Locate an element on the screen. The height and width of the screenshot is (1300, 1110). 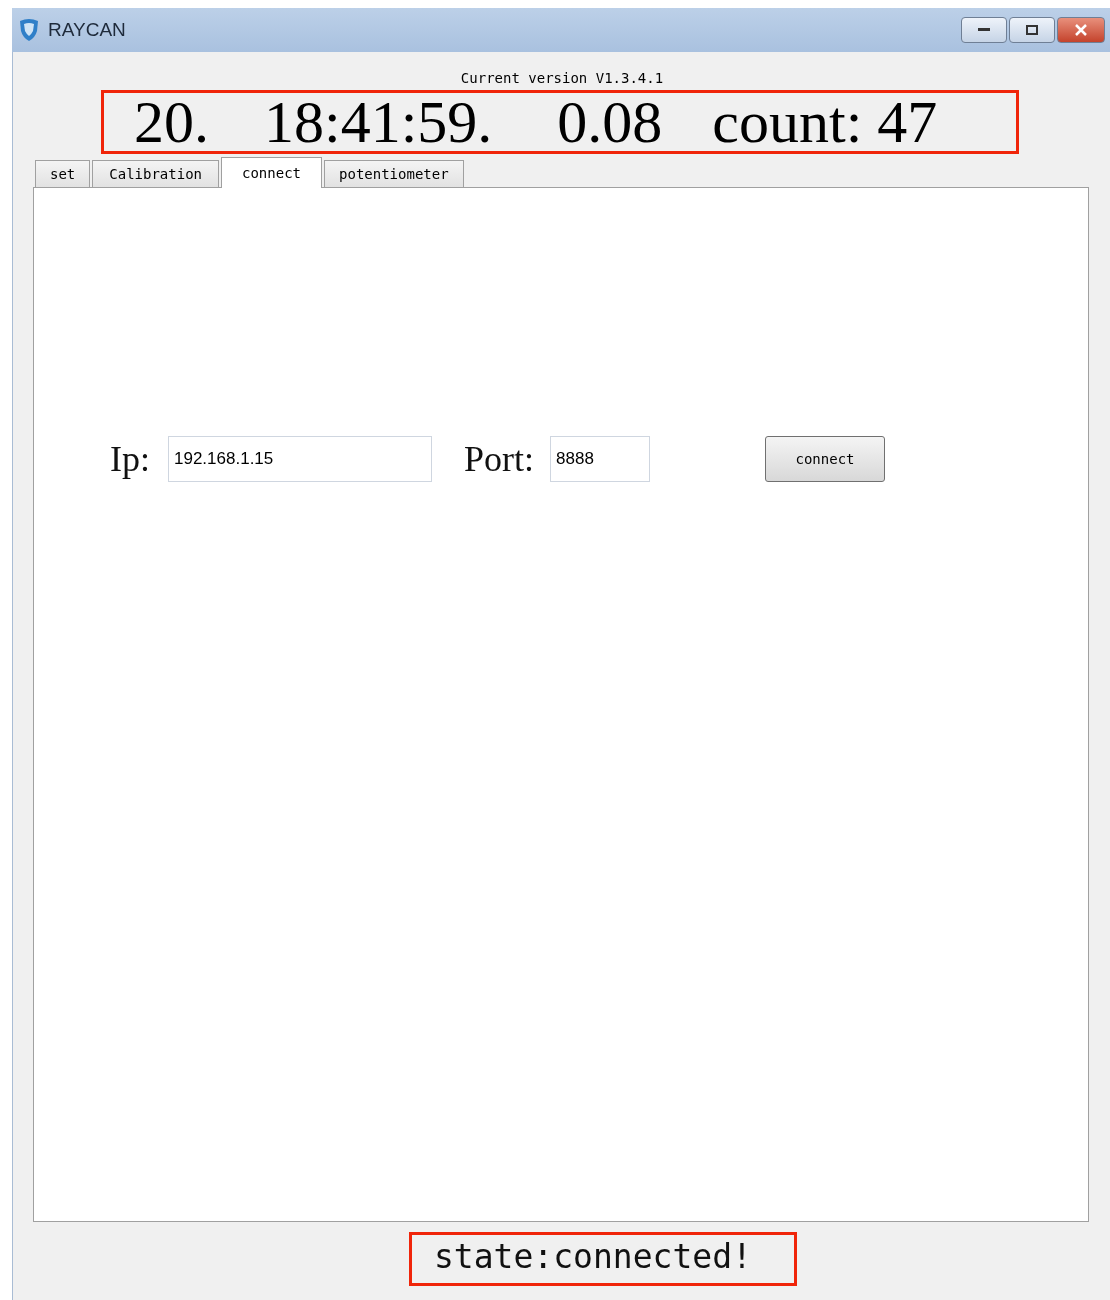
reading-value: 20. is located at coordinates (171, 122).